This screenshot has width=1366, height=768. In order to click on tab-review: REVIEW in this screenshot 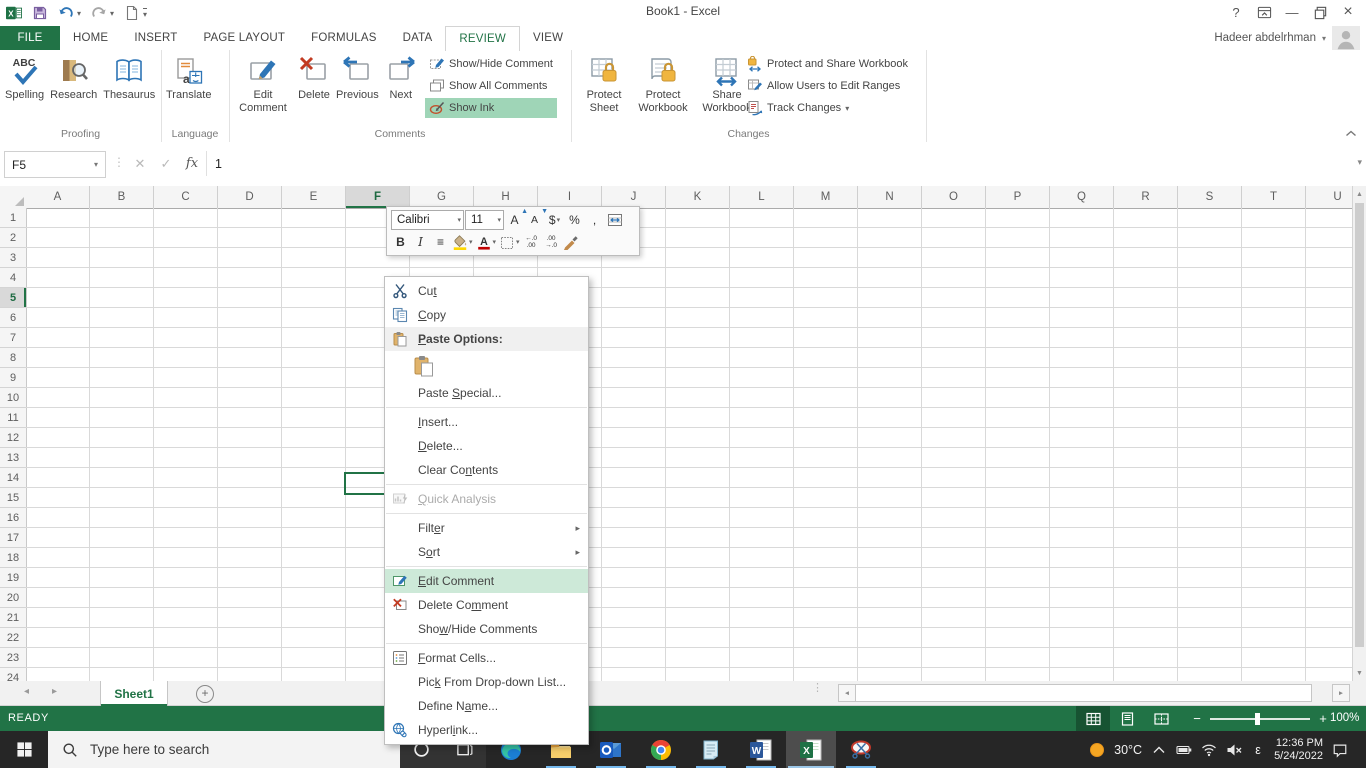, I will do `click(482, 38)`.